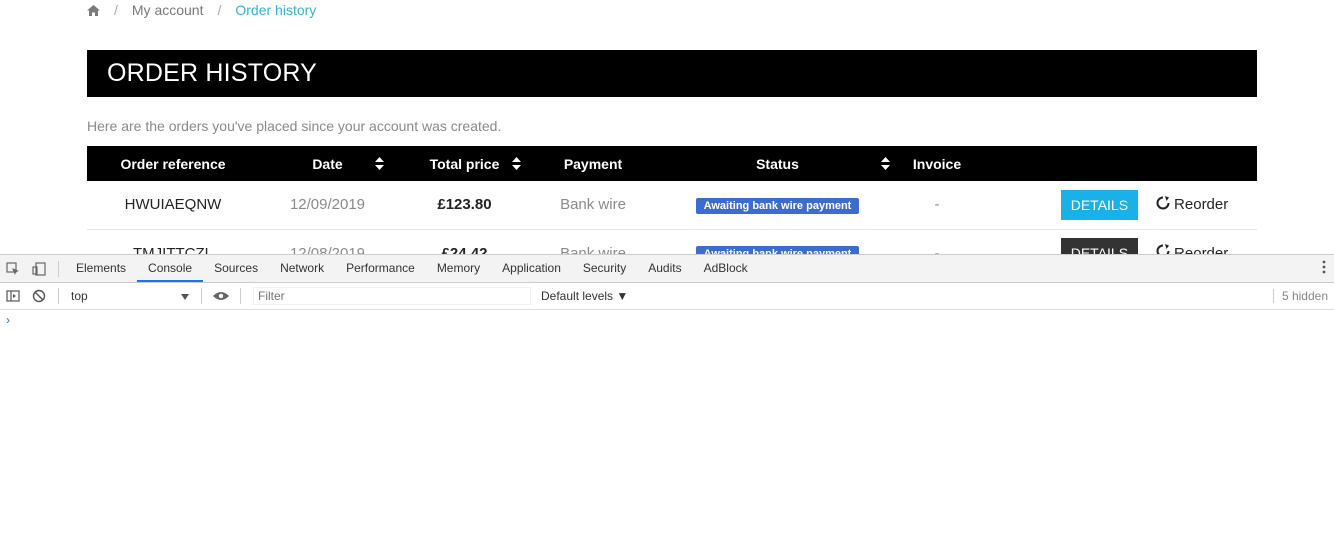  I want to click on devtools-tab-console: Console, so click(170, 268).